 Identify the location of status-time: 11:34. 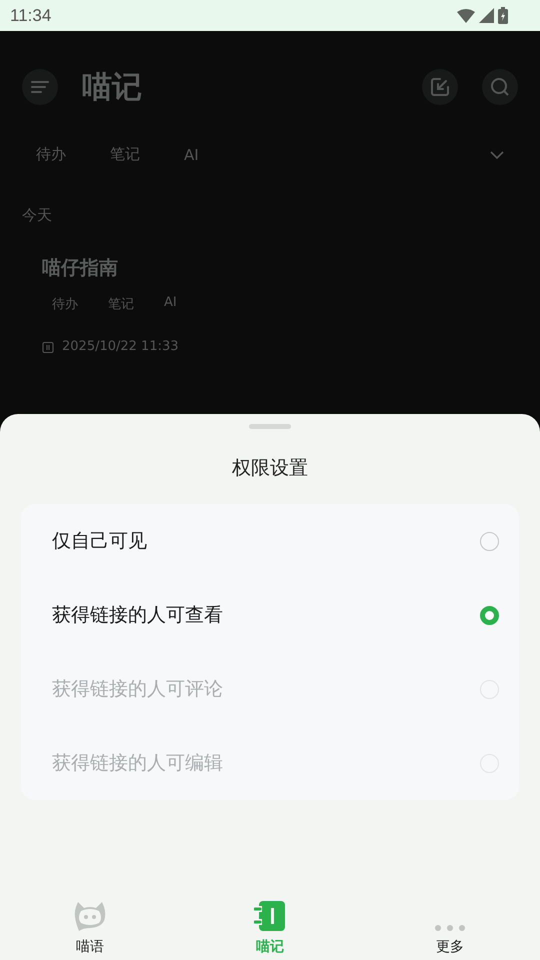
(31, 16).